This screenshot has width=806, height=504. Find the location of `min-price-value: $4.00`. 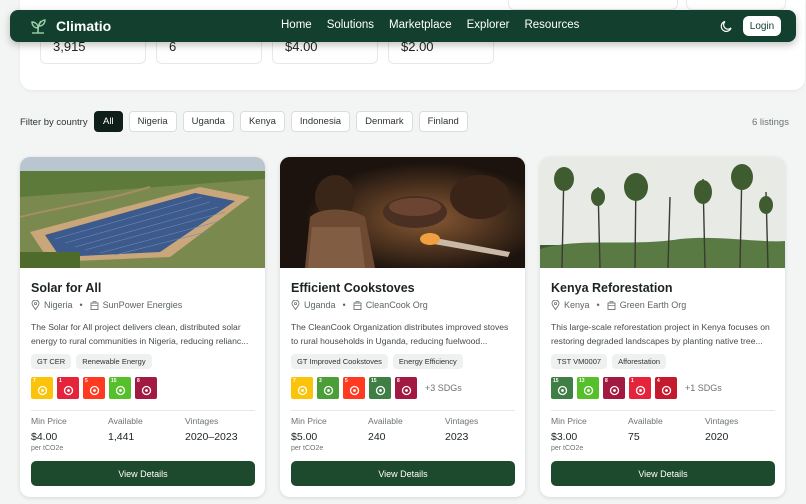

min-price-value: $4.00 is located at coordinates (44, 437).